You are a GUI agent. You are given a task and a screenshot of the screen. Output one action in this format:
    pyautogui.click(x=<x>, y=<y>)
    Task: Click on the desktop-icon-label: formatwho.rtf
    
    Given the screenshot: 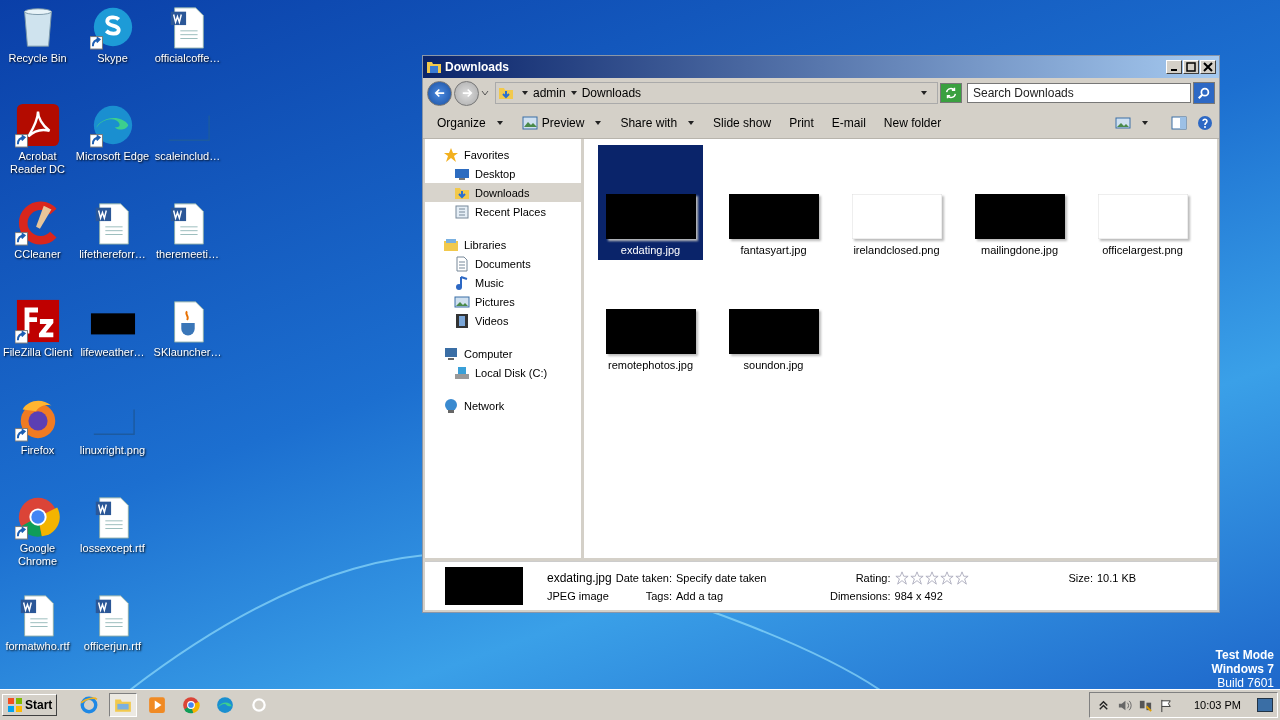 What is the action you would take?
    pyautogui.click(x=37, y=646)
    